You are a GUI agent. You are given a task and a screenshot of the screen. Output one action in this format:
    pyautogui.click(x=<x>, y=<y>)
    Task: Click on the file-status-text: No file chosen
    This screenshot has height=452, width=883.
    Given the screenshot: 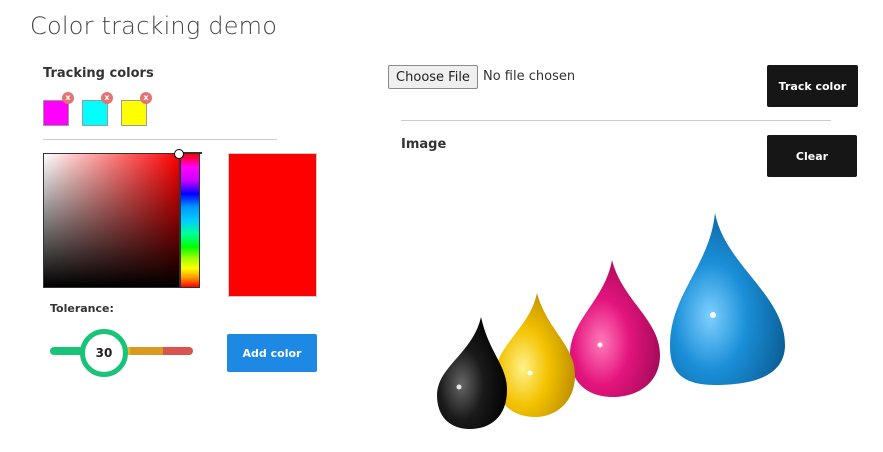 What is the action you would take?
    pyautogui.click(x=529, y=76)
    